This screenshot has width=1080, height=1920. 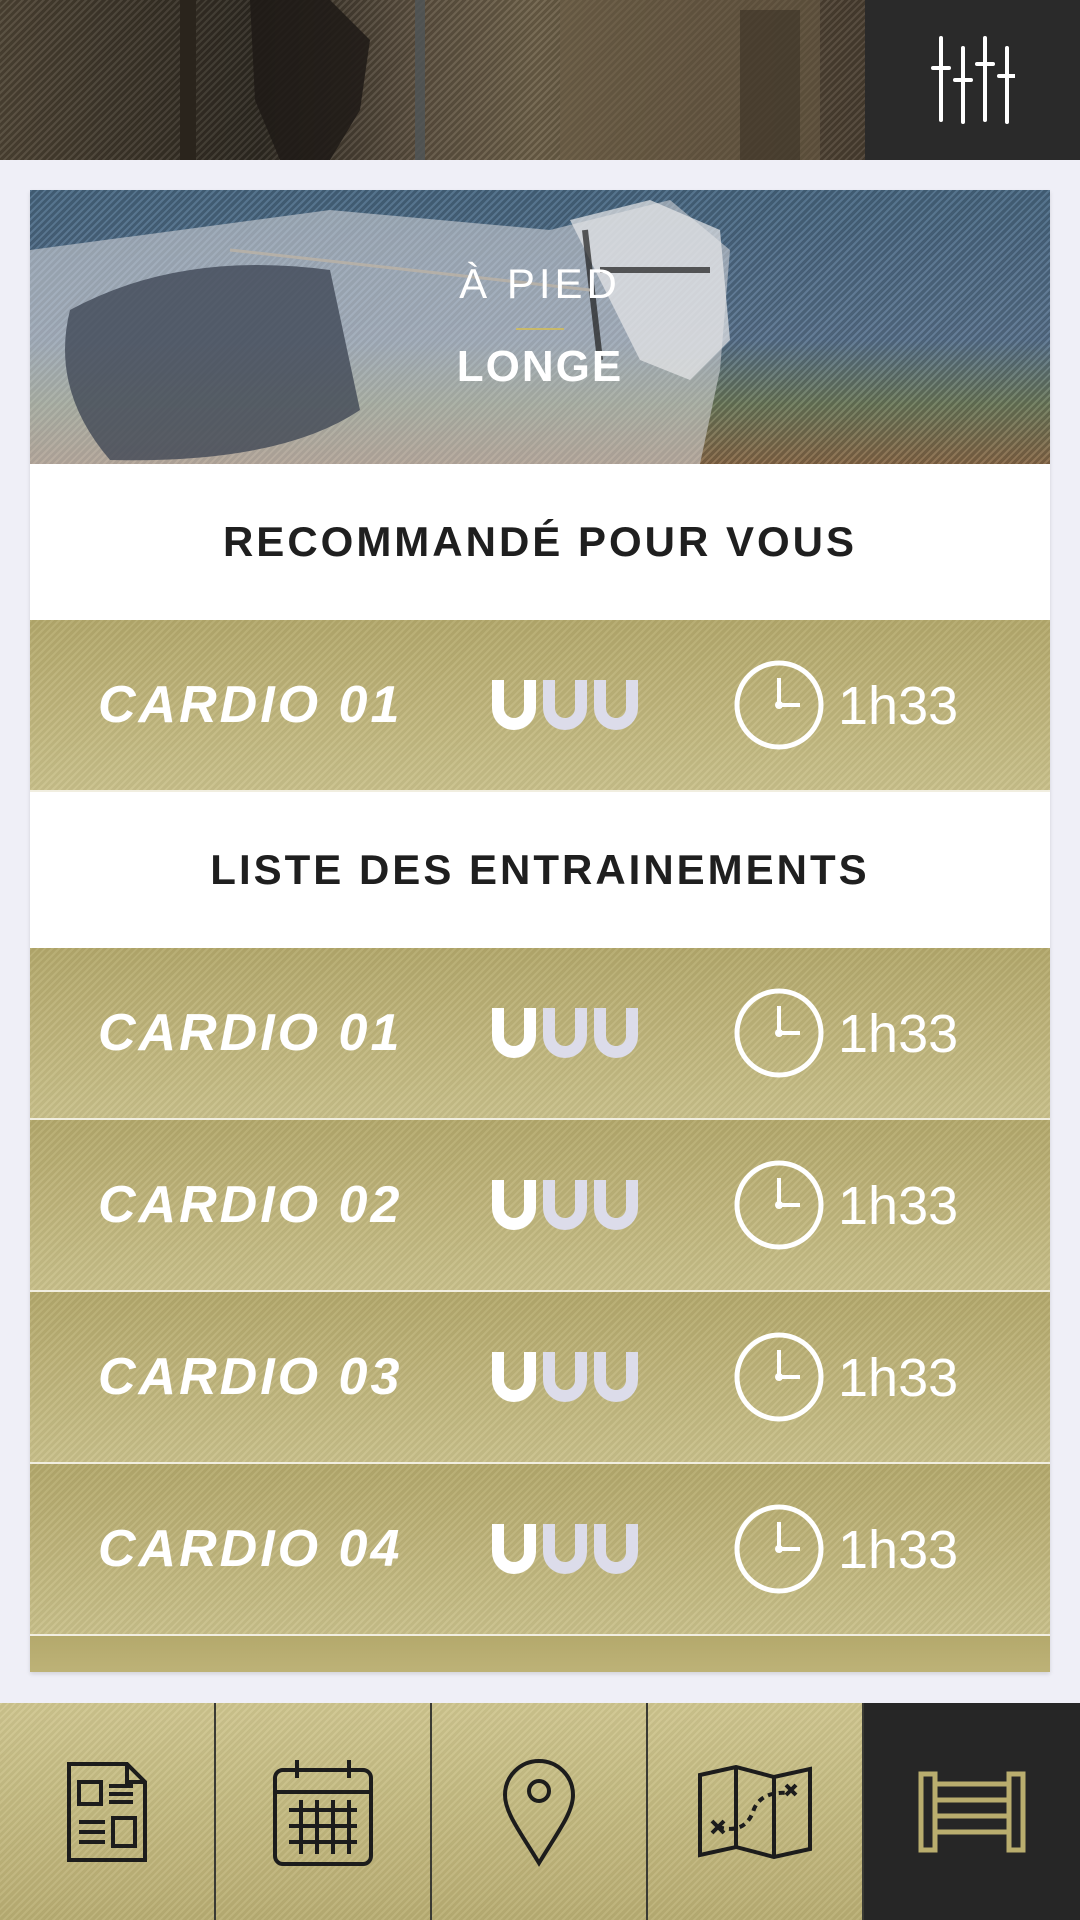 I want to click on training-name: CARDIO 04, so click(x=250, y=1549).